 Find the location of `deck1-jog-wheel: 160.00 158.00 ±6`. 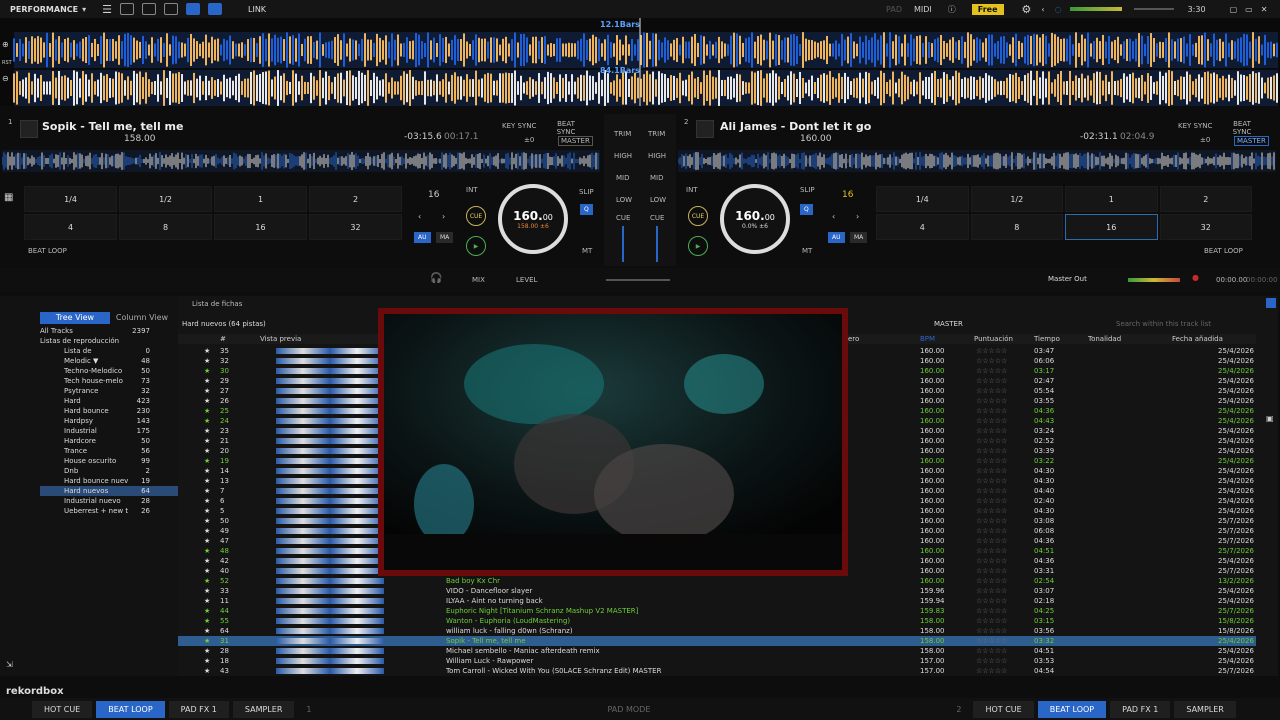

deck1-jog-wheel: 160.00 158.00 ±6 is located at coordinates (533, 219).